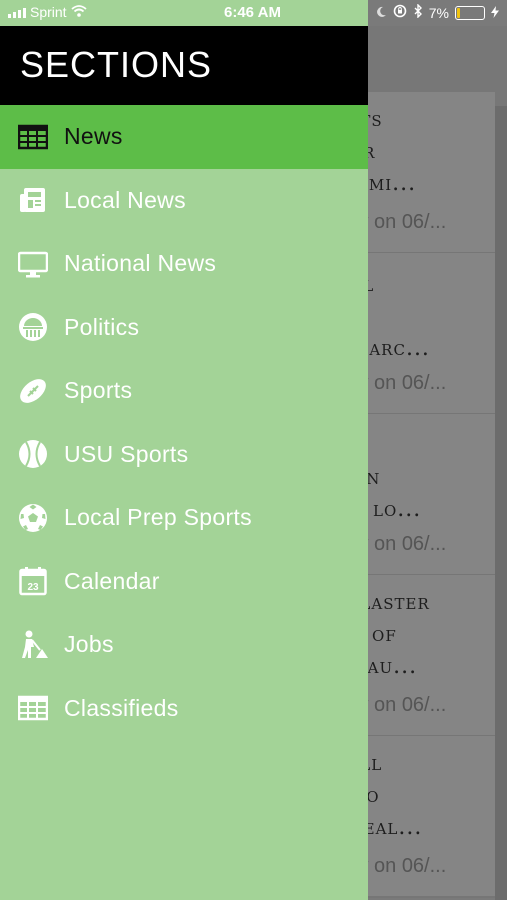 The height and width of the screenshot is (900, 507). What do you see at coordinates (89, 644) in the screenshot?
I see `menu-item-label: Jobs` at bounding box center [89, 644].